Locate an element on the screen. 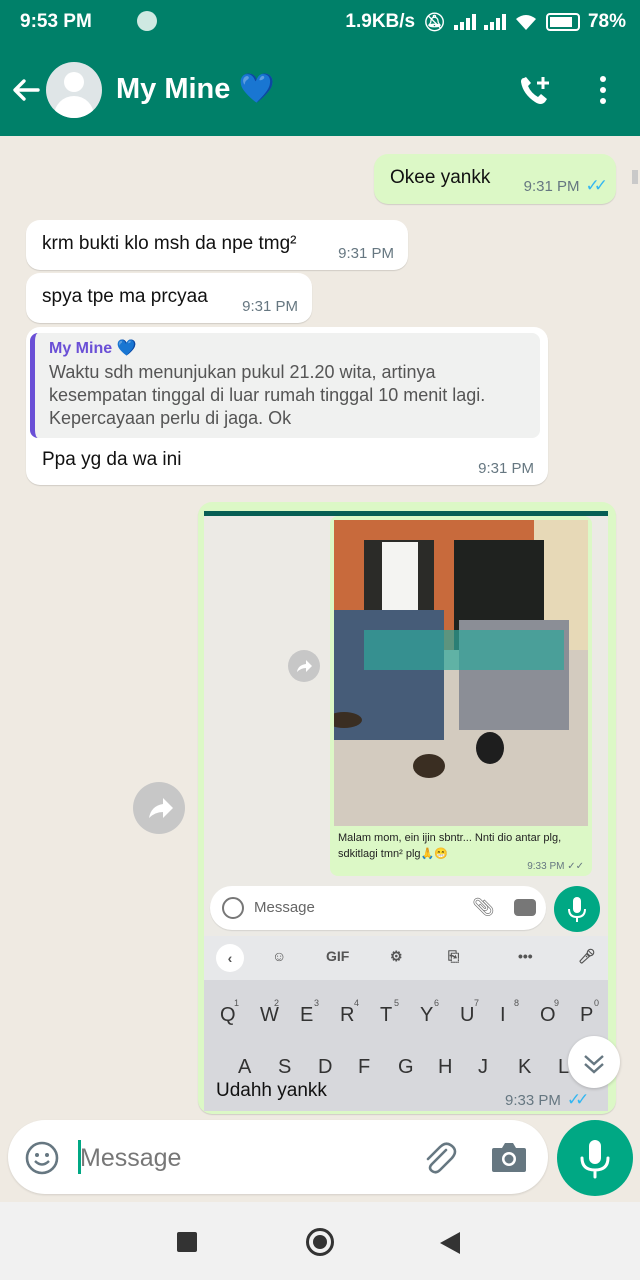 This screenshot has height=1280, width=640. quoted-sender: My Mine 💙 is located at coordinates (93, 348).